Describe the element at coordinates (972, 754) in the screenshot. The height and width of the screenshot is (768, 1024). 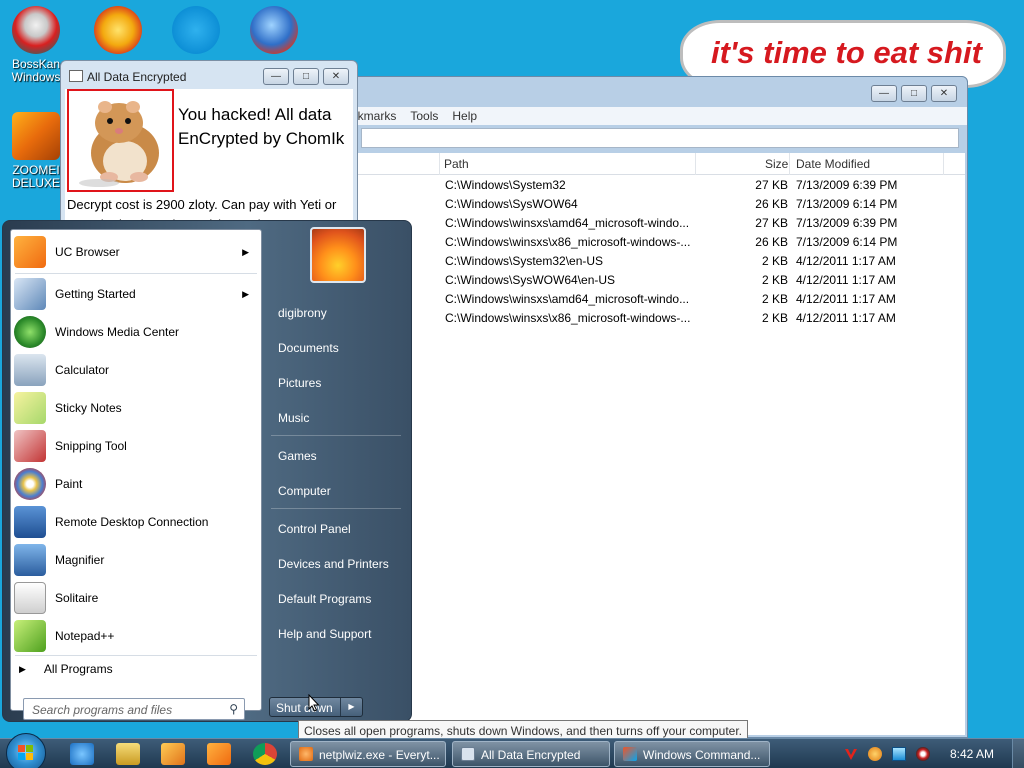
I see `clock: 8:42 AM` at that location.